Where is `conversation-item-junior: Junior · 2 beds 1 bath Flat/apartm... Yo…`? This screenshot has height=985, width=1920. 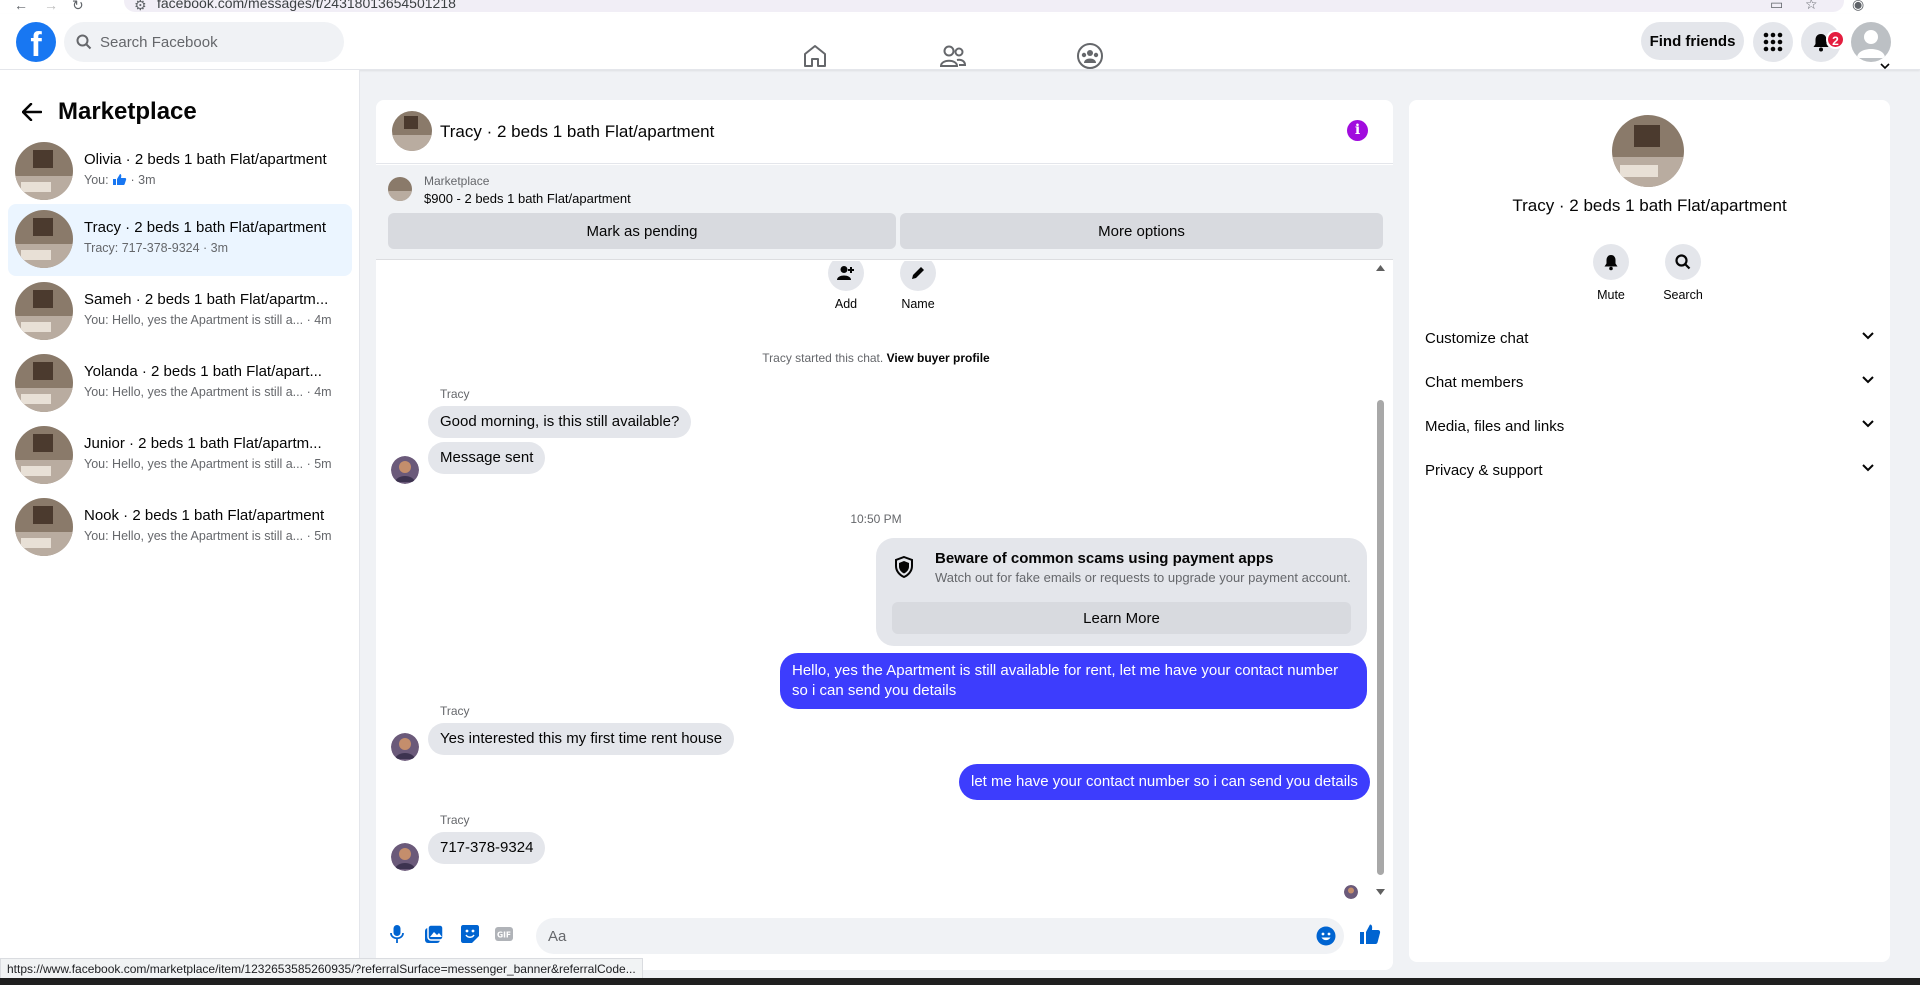 conversation-item-junior: Junior · 2 beds 1 bath Flat/apartm... Yo… is located at coordinates (180, 456).